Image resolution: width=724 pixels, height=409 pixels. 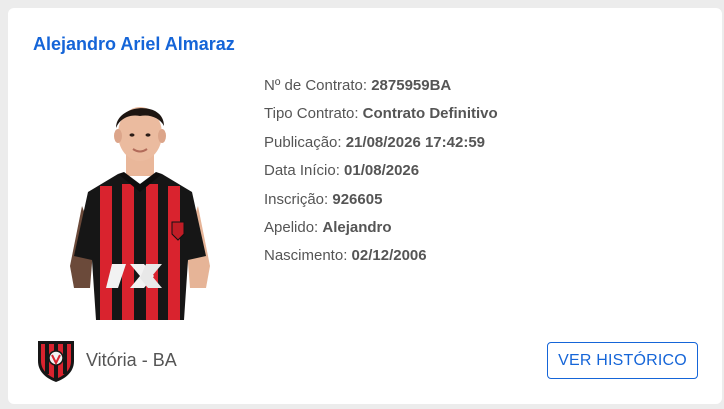 I want to click on detail-value: Contrato Definitivo, so click(x=430, y=114).